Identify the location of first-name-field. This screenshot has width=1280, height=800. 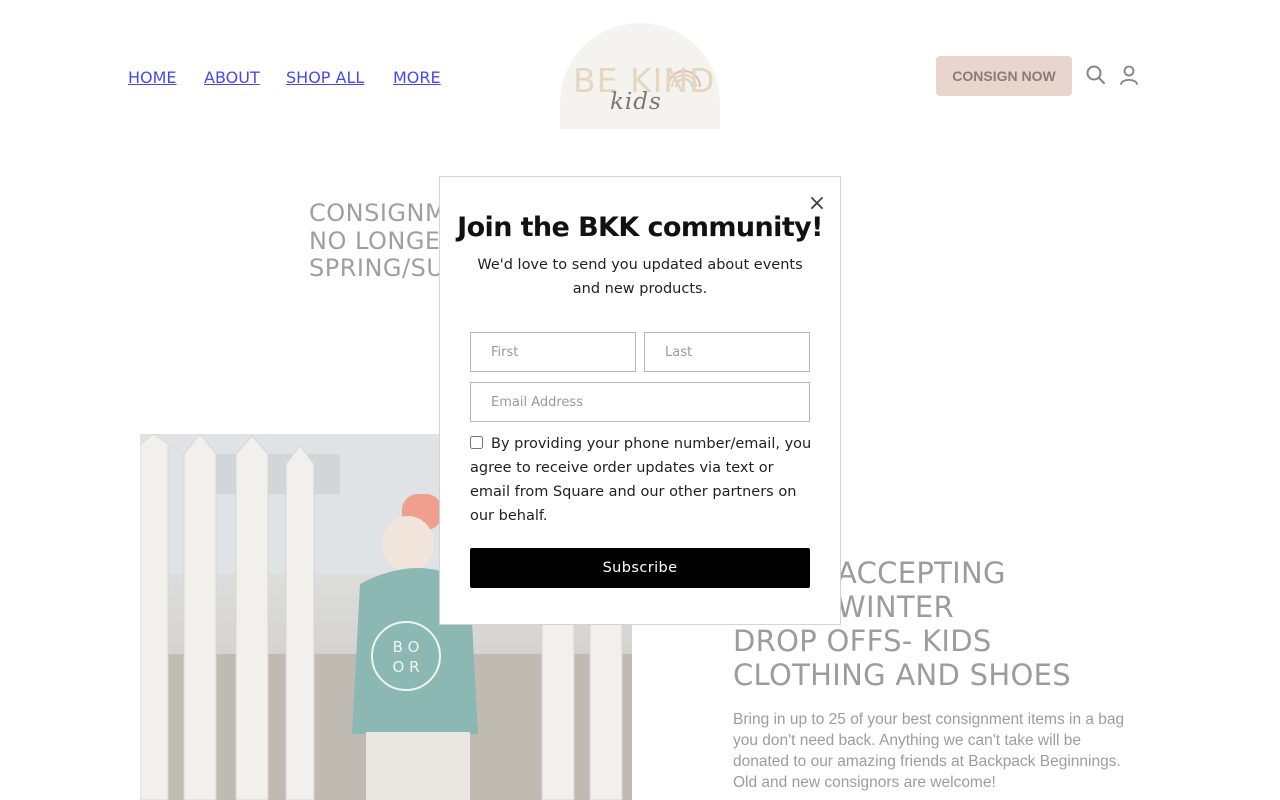
(553, 352).